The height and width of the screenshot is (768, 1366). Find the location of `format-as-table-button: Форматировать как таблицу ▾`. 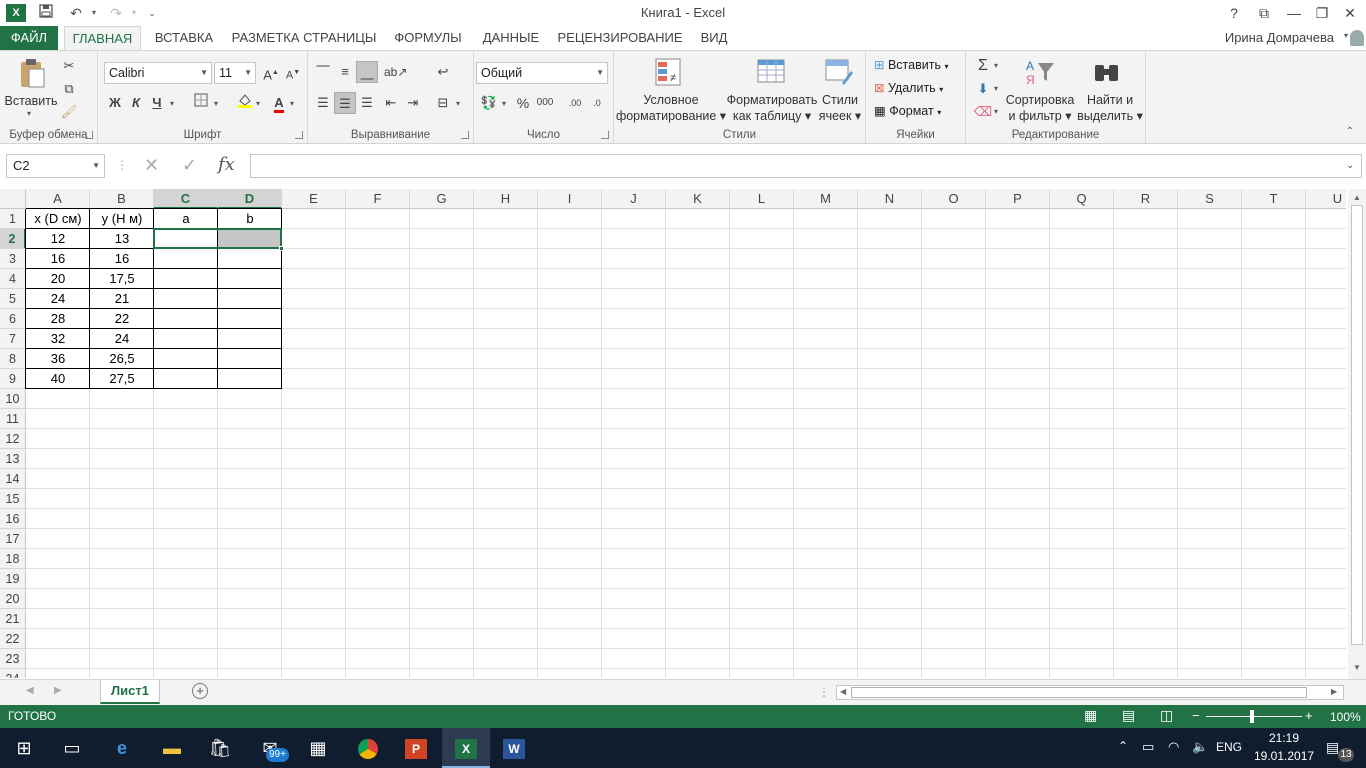

format-as-table-button: Форматировать как таблицу ▾ is located at coordinates (772, 108).